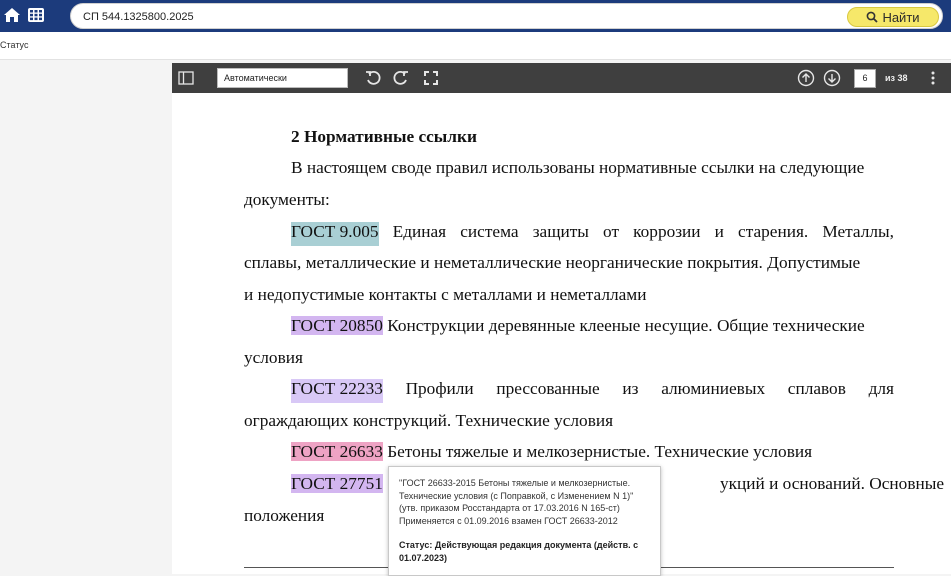  I want to click on apps-menu-button, so click(36, 15).